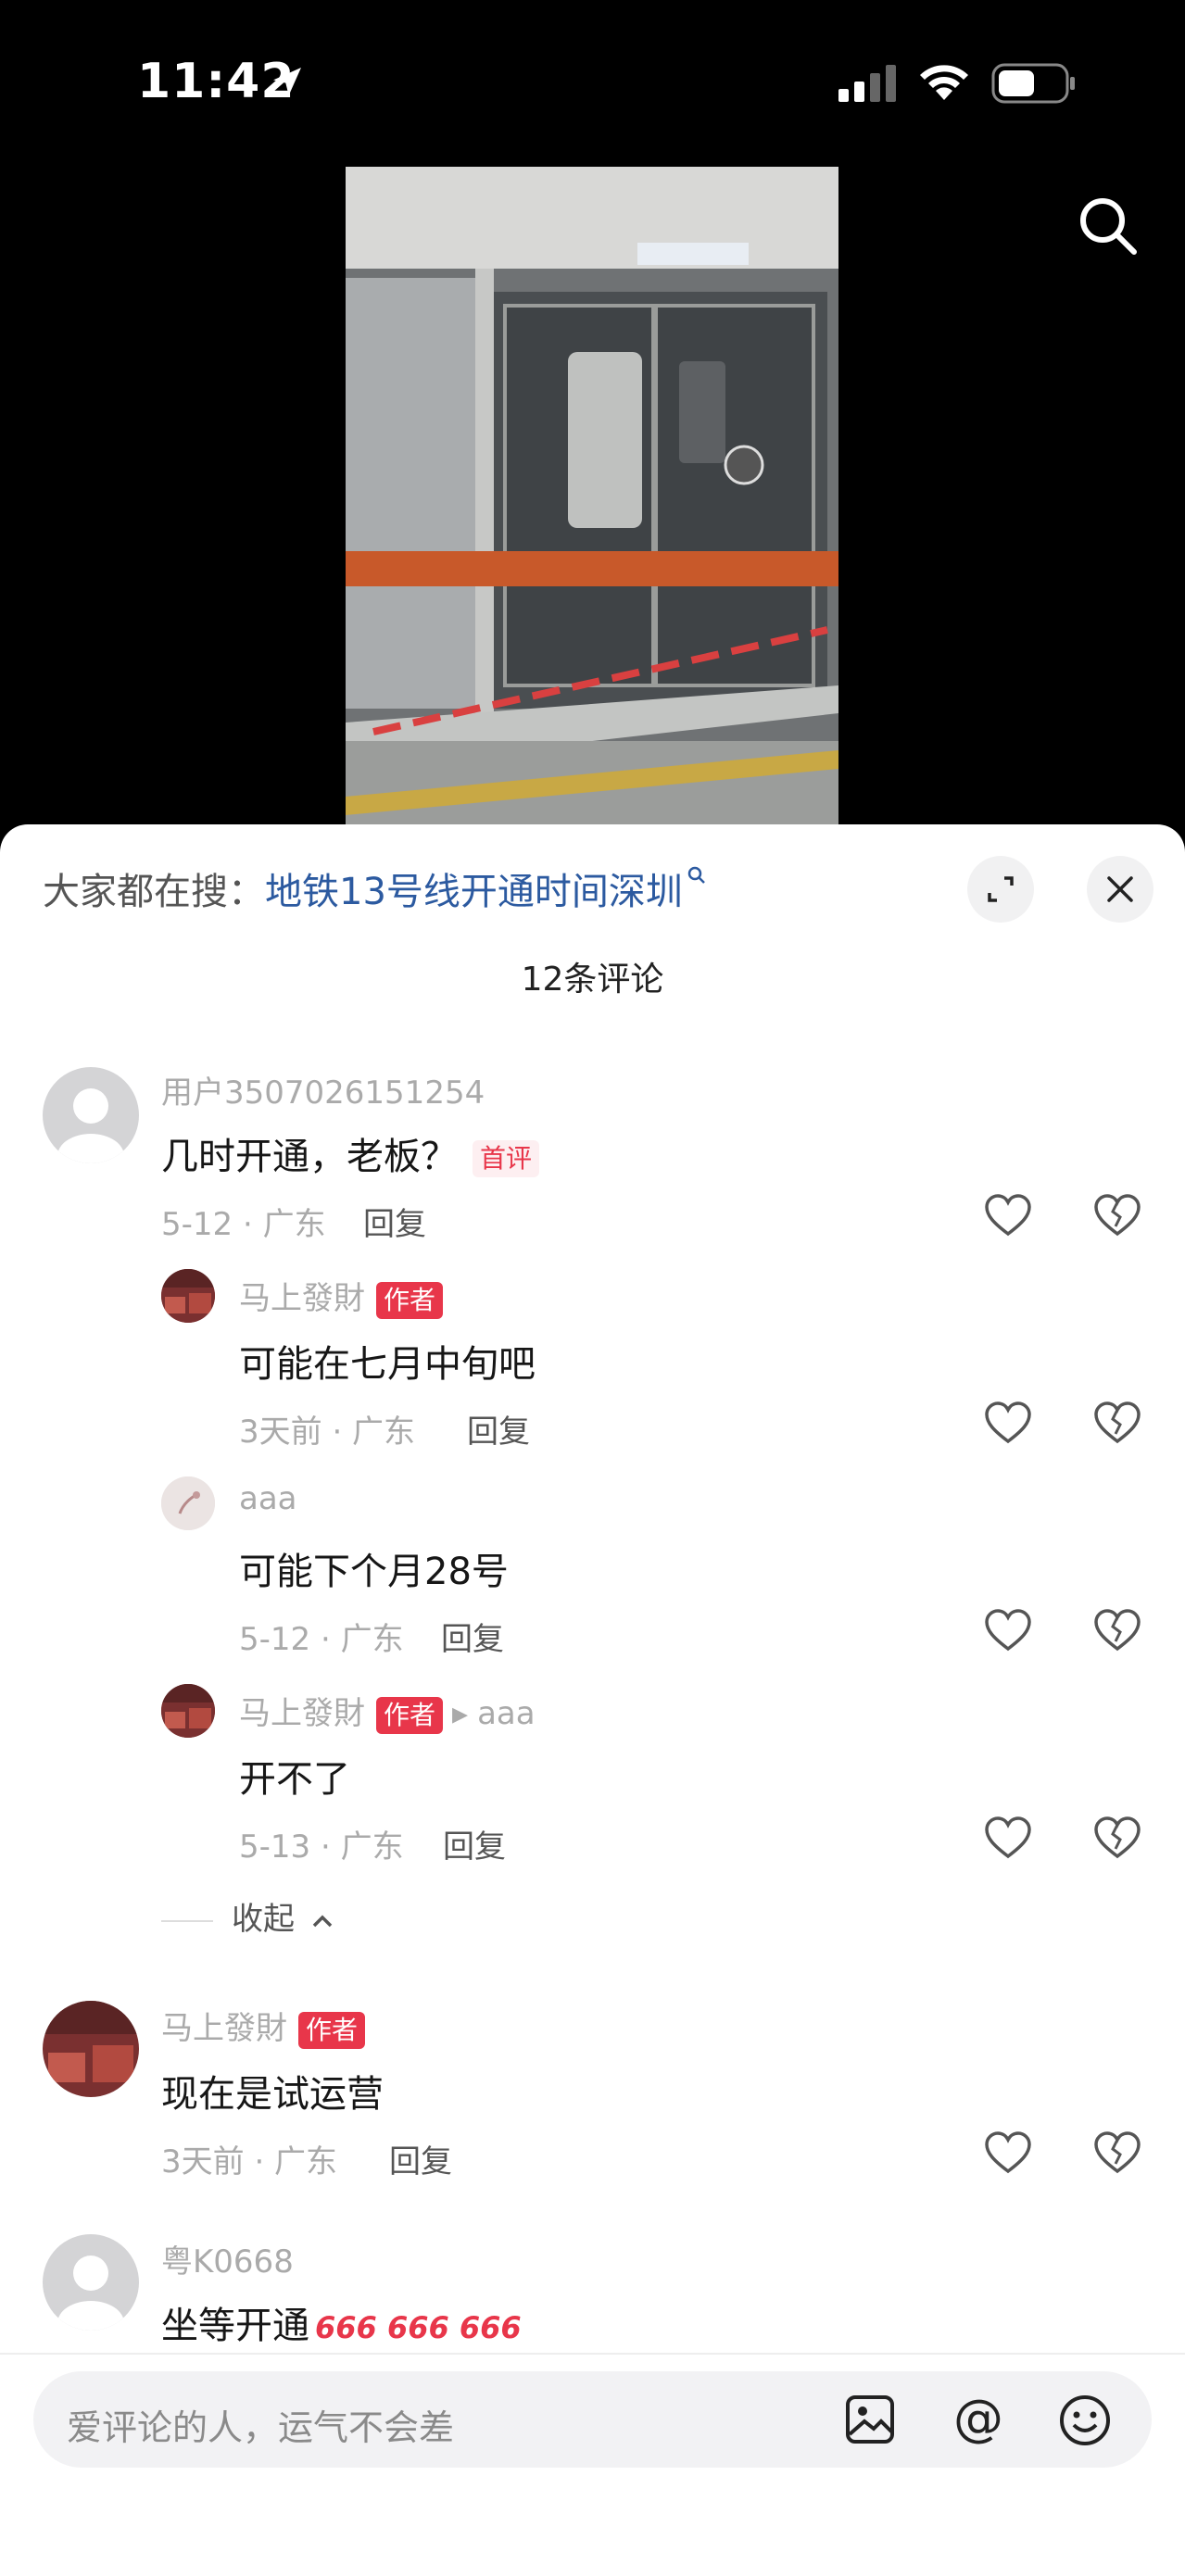  What do you see at coordinates (268, 1498) in the screenshot?
I see `reply-username: aaa` at bounding box center [268, 1498].